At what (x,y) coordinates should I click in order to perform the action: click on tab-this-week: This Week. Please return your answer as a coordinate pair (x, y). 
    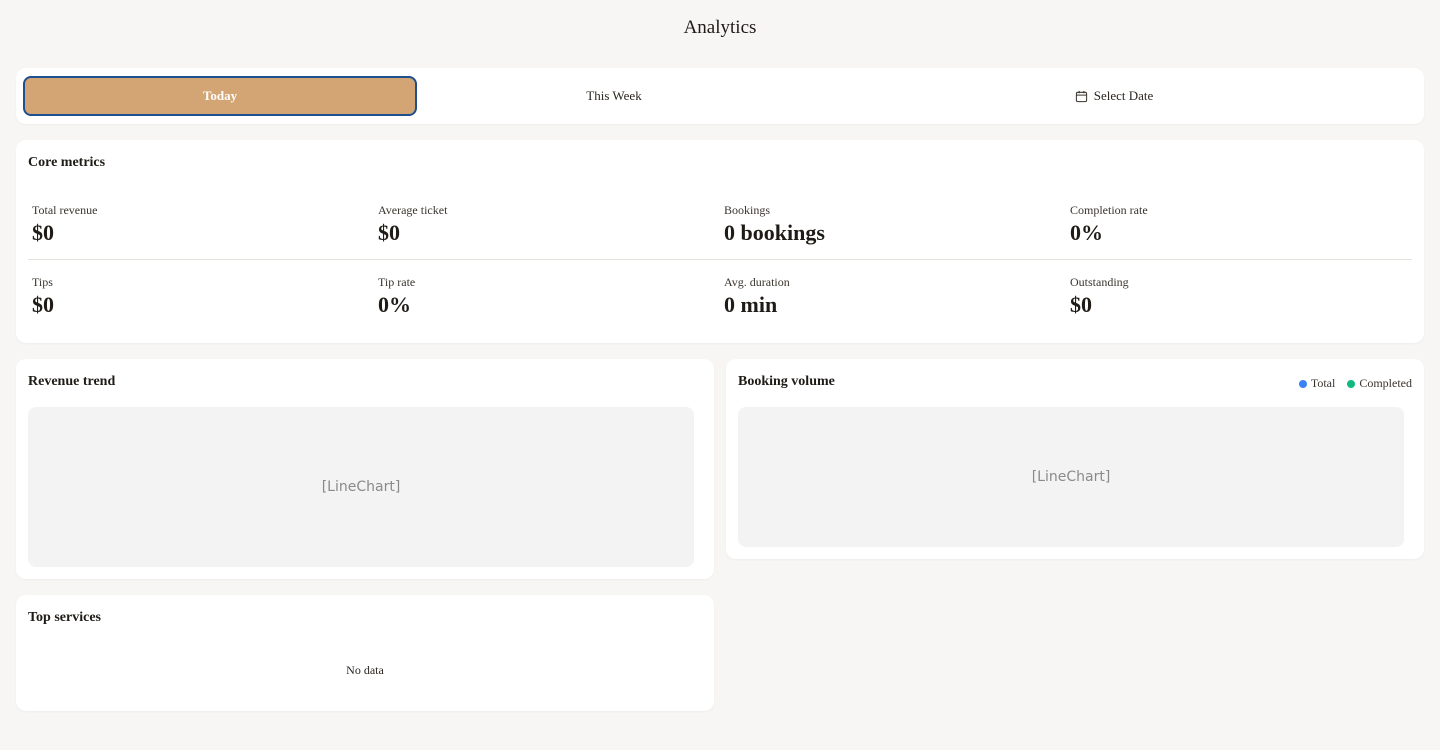
    Looking at the image, I should click on (614, 96).